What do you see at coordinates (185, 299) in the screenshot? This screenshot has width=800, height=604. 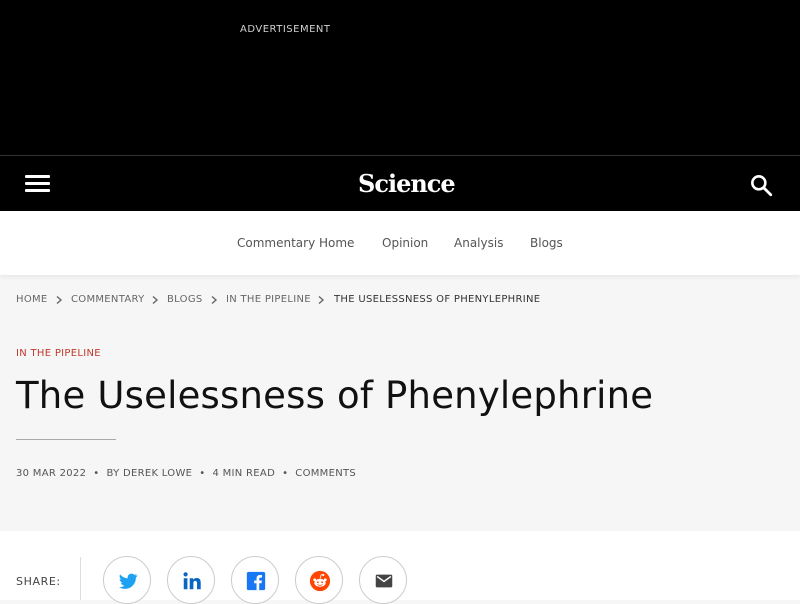 I see `breadcrumb-blogs: BLOGS` at bounding box center [185, 299].